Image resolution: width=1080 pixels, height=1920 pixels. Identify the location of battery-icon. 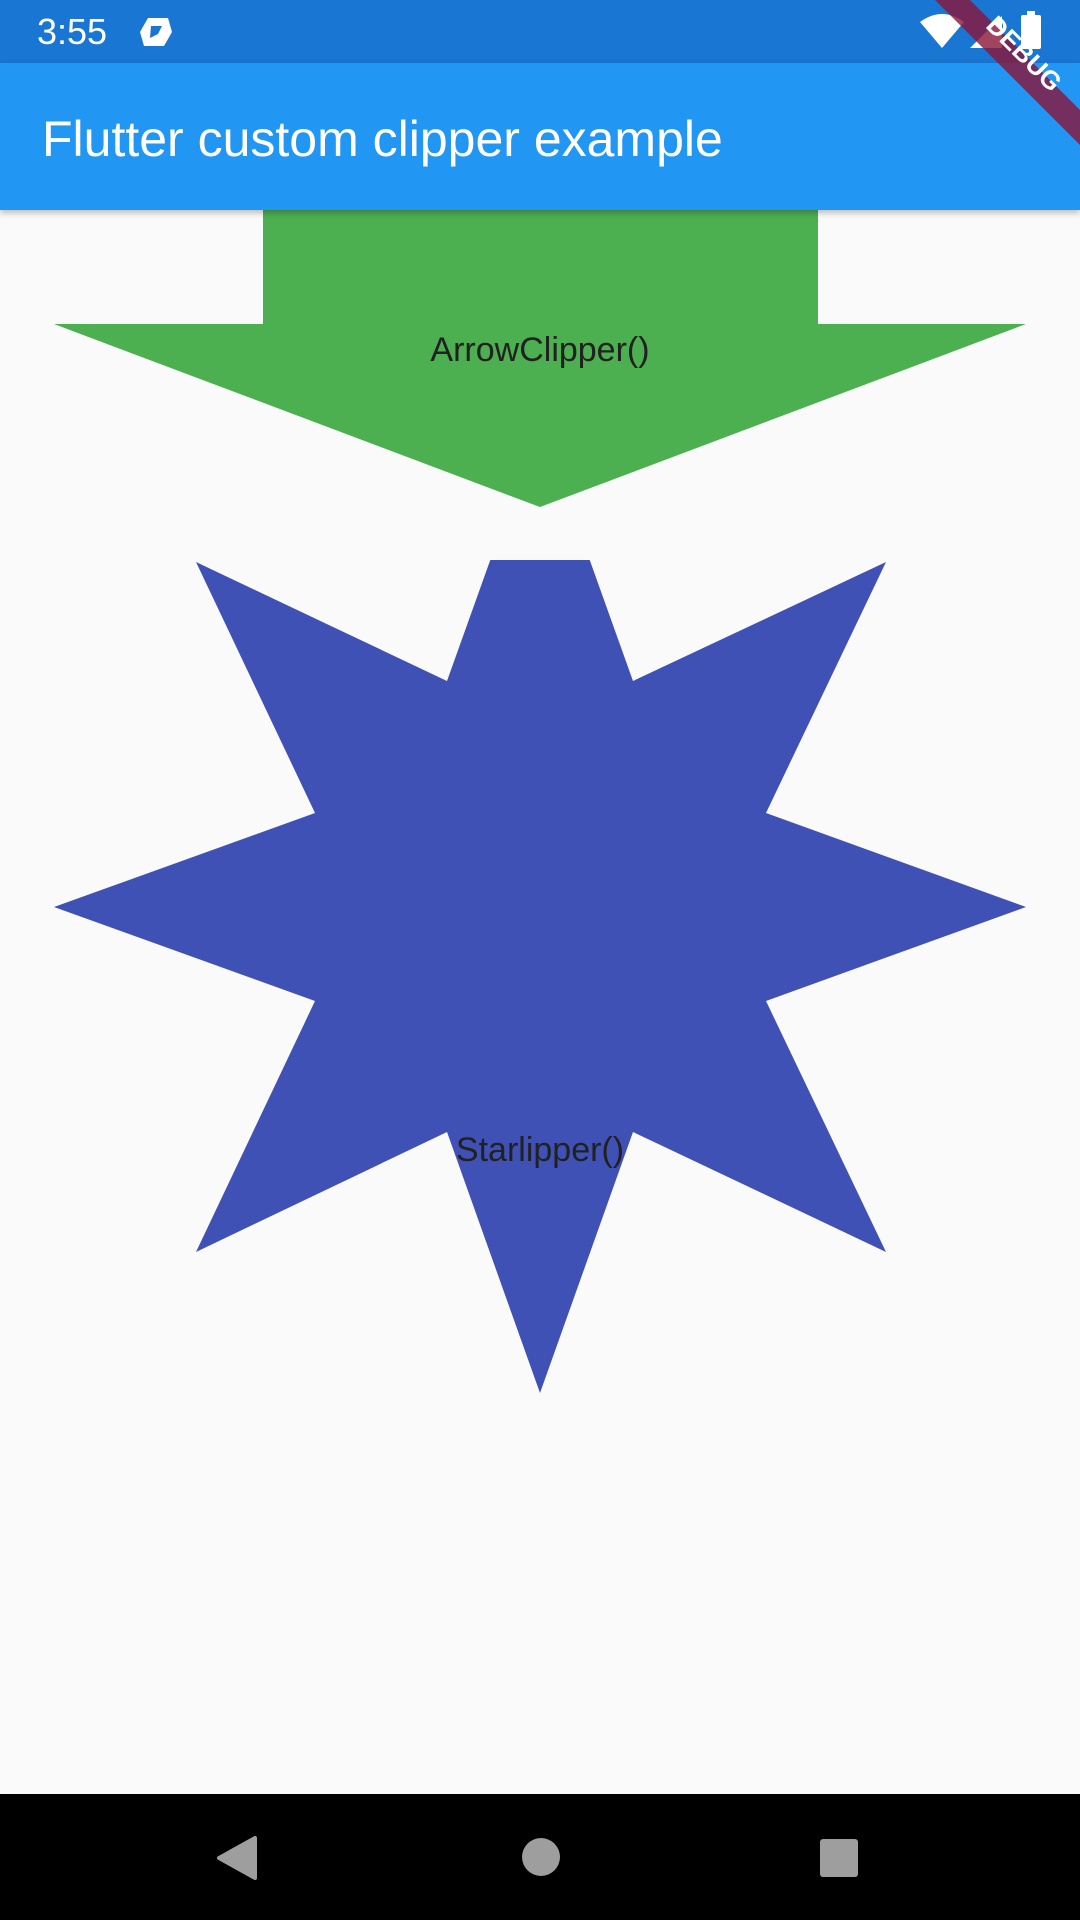
(1031, 30).